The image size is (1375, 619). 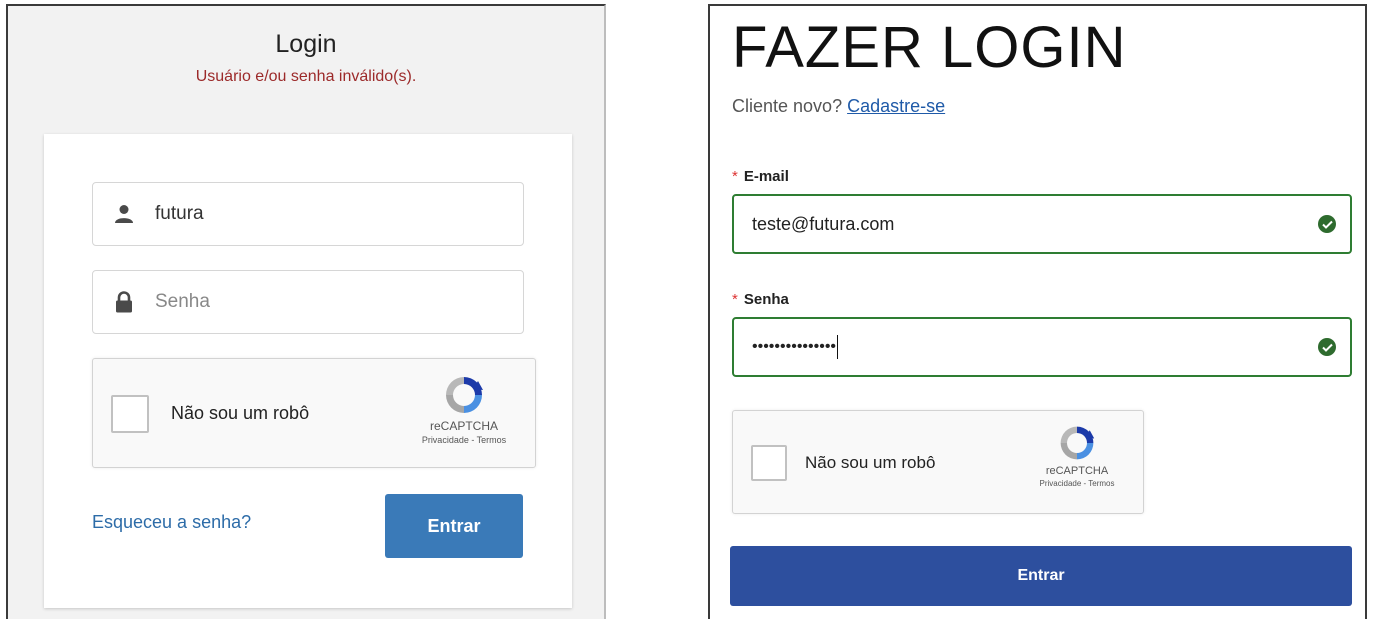 What do you see at coordinates (124, 214) in the screenshot?
I see `user-icon` at bounding box center [124, 214].